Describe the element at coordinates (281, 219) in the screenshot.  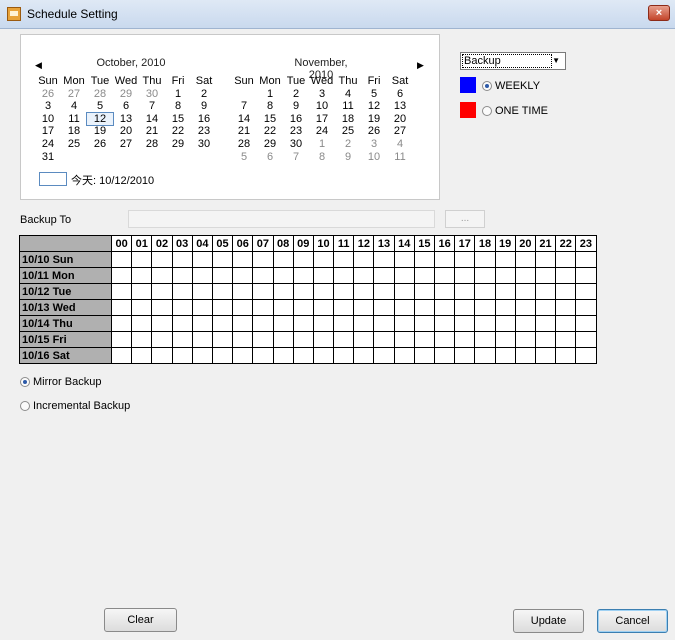
I see `backup-path-field` at that location.